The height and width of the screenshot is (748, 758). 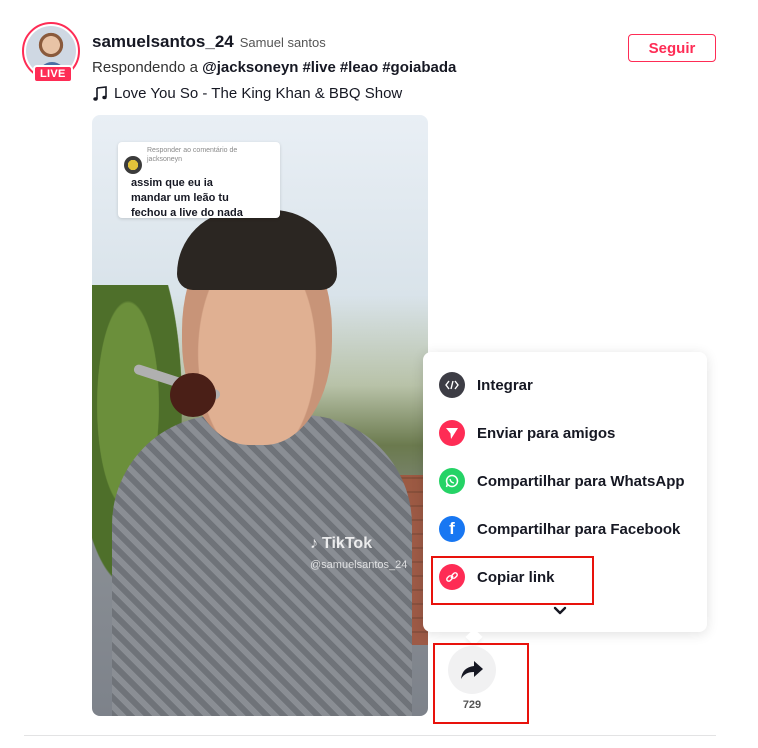 What do you see at coordinates (100, 93) in the screenshot?
I see `music-note-icon` at bounding box center [100, 93].